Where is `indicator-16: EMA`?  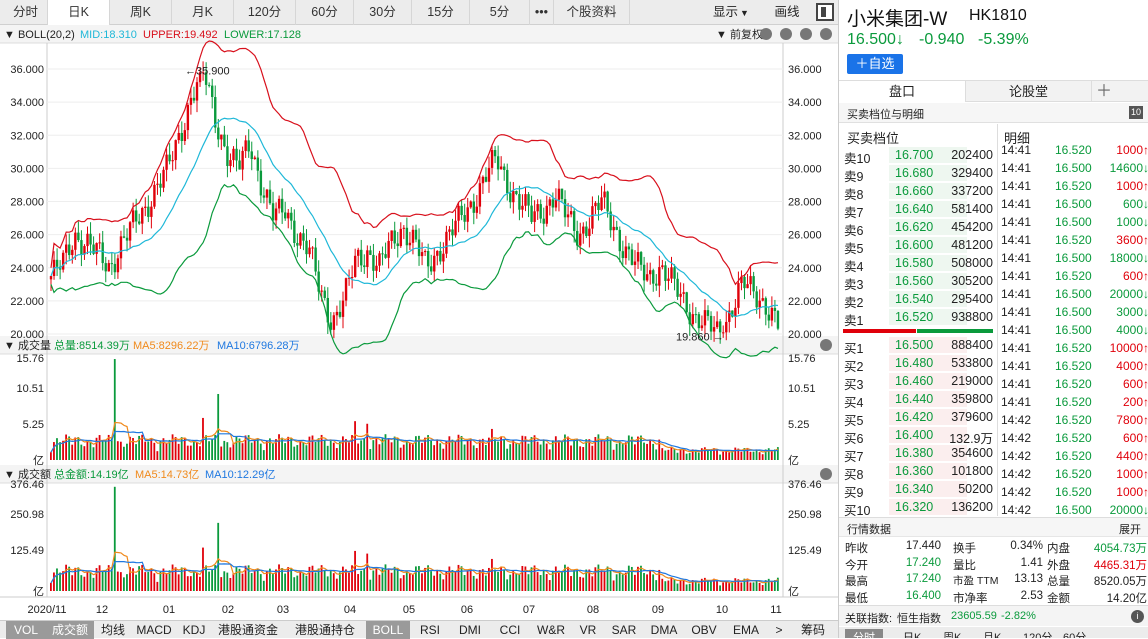
indicator-16: EMA is located at coordinates (746, 630).